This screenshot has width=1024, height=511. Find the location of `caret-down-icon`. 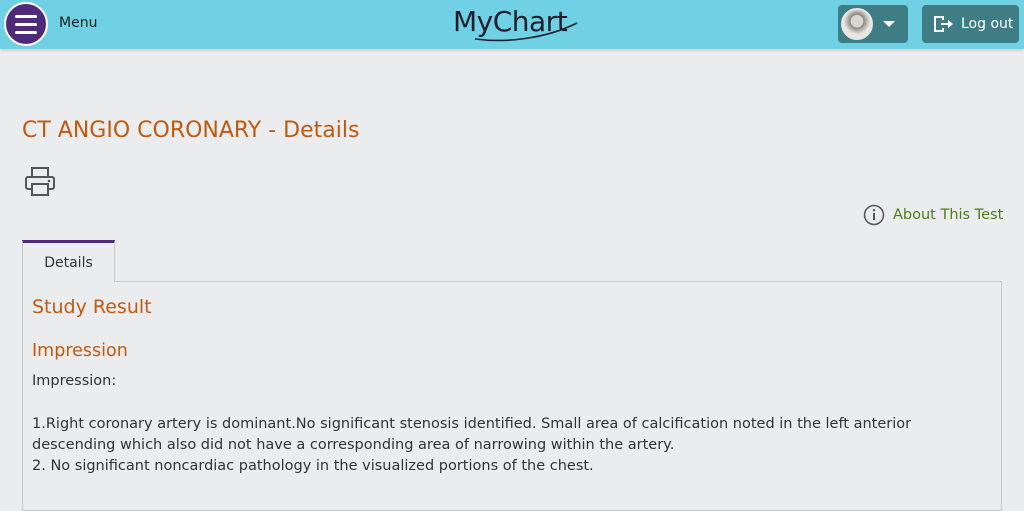

caret-down-icon is located at coordinates (889, 24).